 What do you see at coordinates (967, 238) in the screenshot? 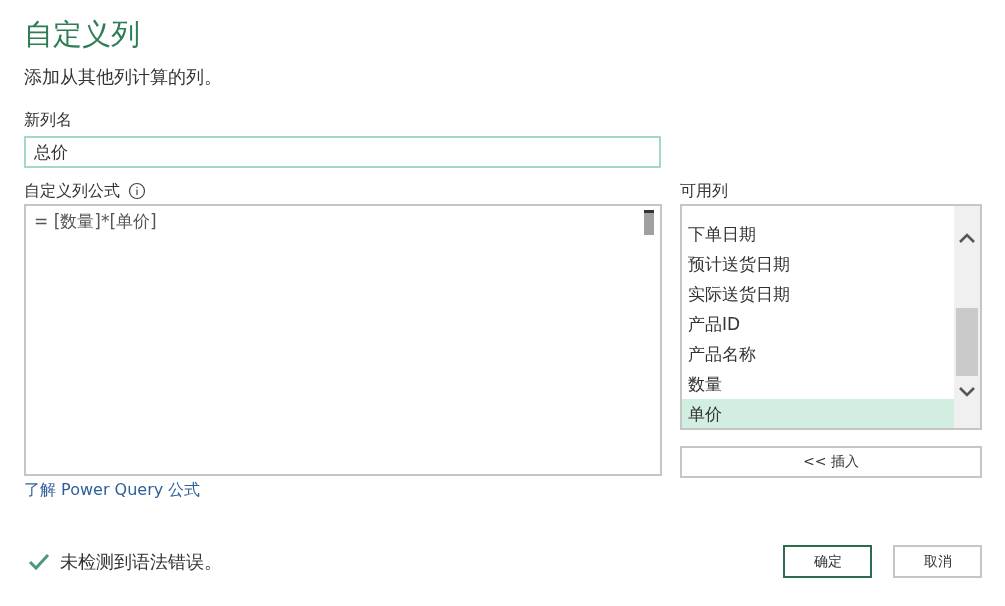
I see `scroll-up-icon` at bounding box center [967, 238].